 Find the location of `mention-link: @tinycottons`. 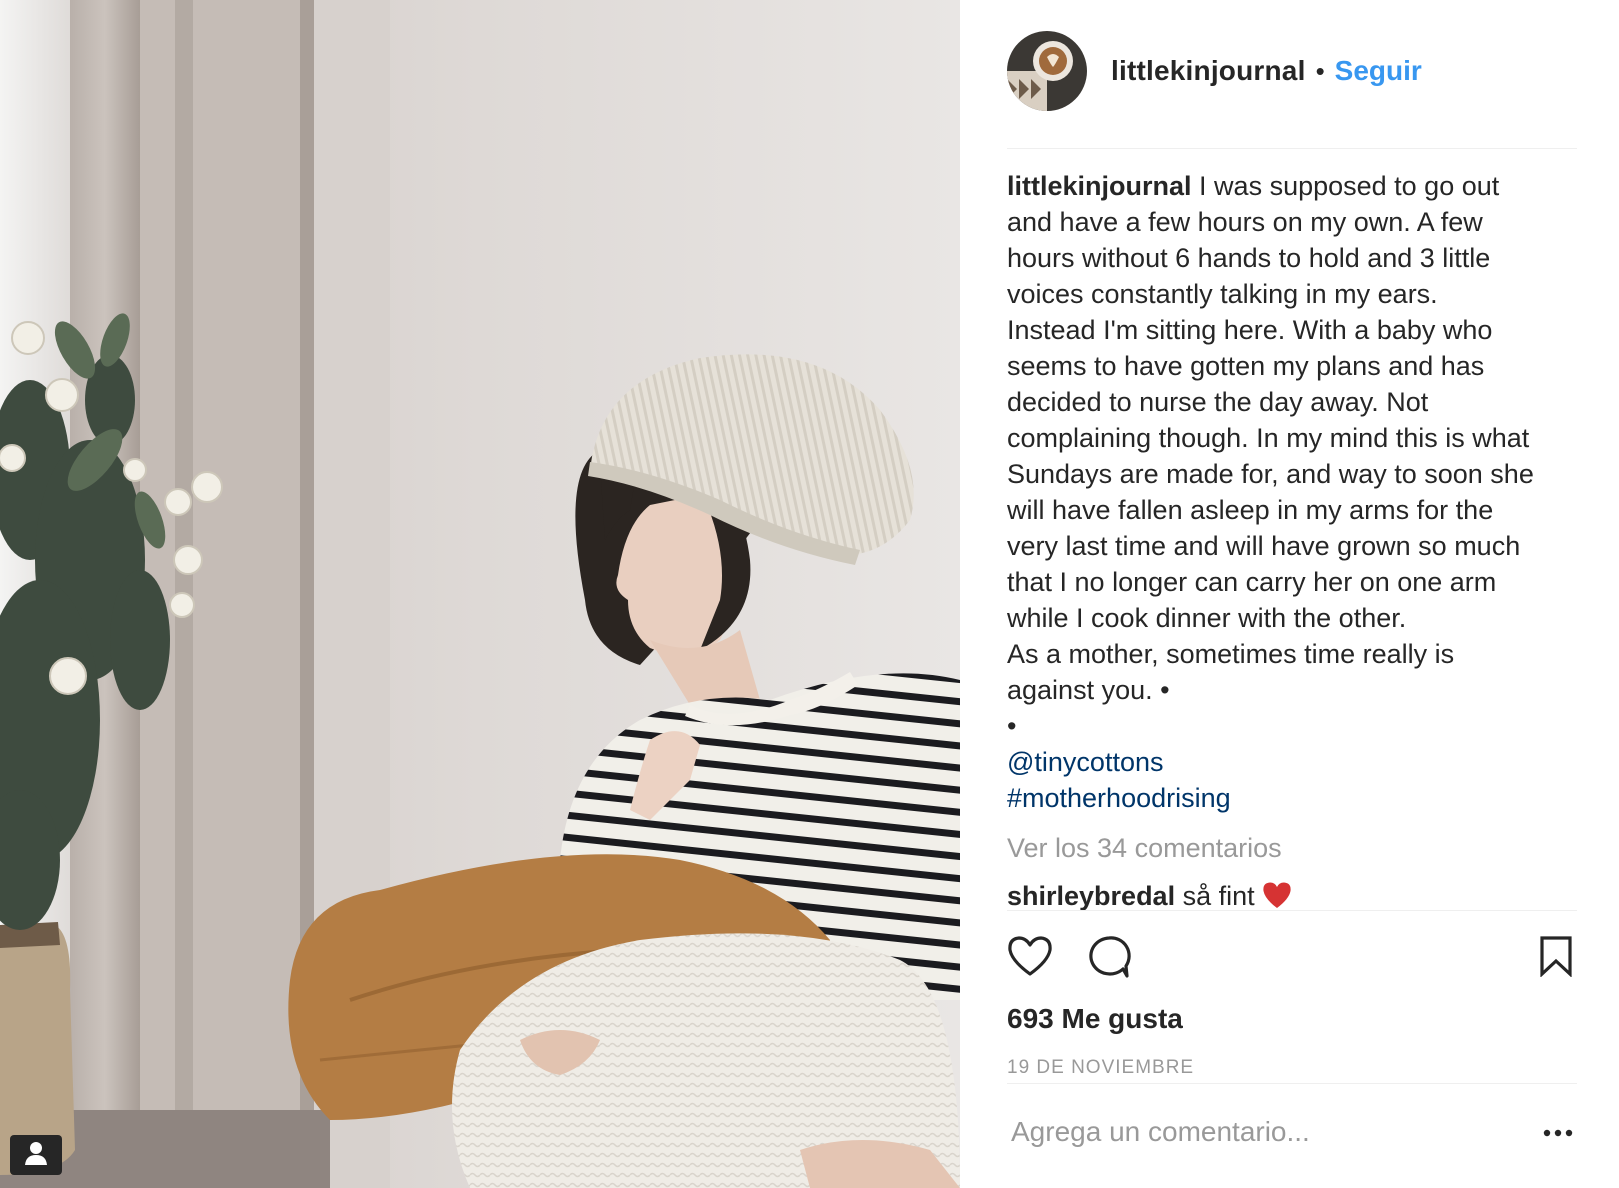

mention-link: @tinycottons is located at coordinates (1294, 762).